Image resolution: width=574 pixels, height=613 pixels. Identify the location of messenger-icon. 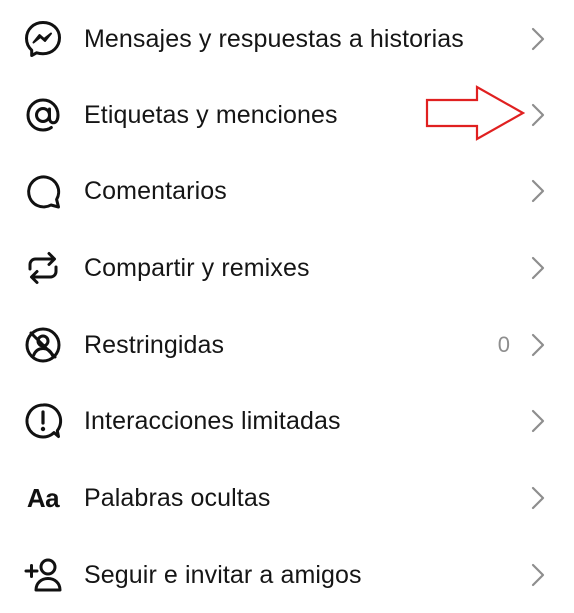
(43, 39).